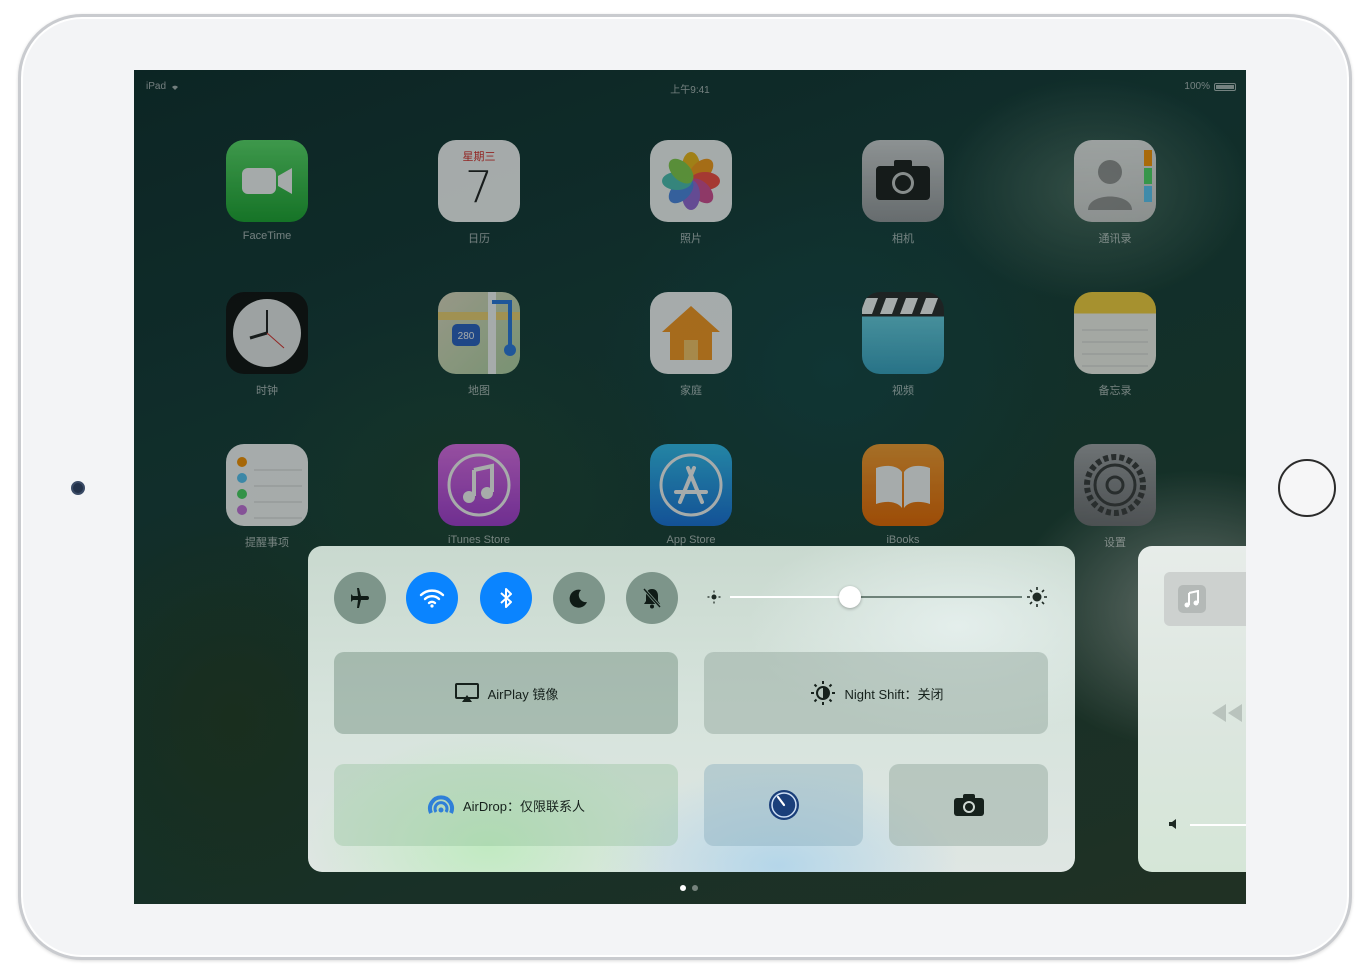 The image size is (1356, 964). I want to click on now-playing-card, so click(1192, 709).